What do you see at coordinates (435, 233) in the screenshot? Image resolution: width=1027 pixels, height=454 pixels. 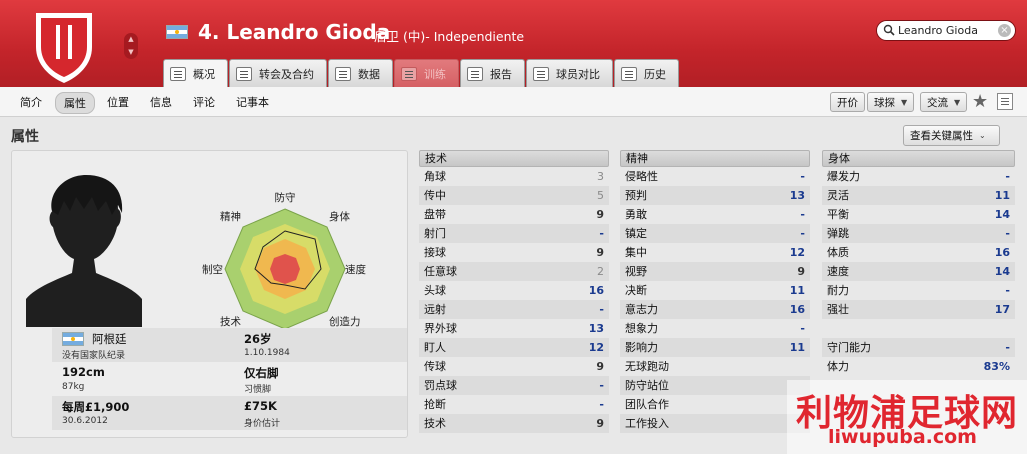 I see `attribute-name: 射门` at bounding box center [435, 233].